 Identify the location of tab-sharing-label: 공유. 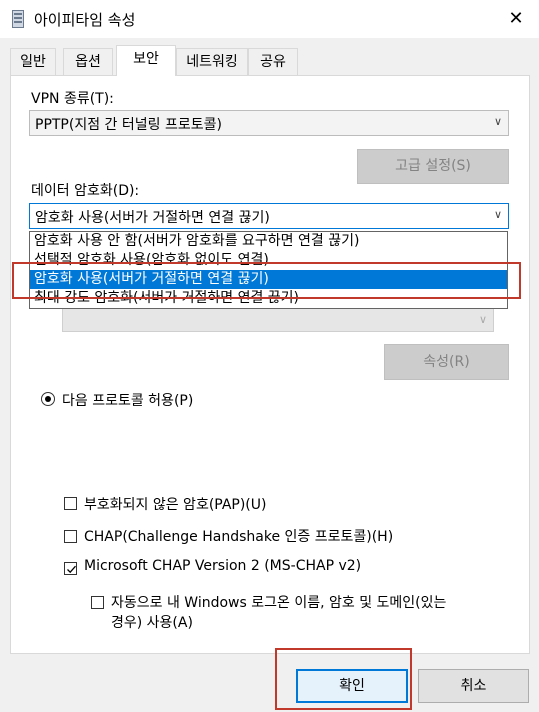
(273, 62).